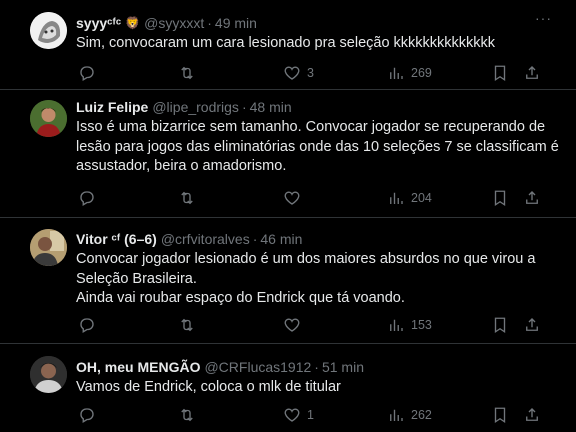 This screenshot has width=576, height=432. Describe the element at coordinates (310, 73) in the screenshot. I see `like-count: 3` at that location.